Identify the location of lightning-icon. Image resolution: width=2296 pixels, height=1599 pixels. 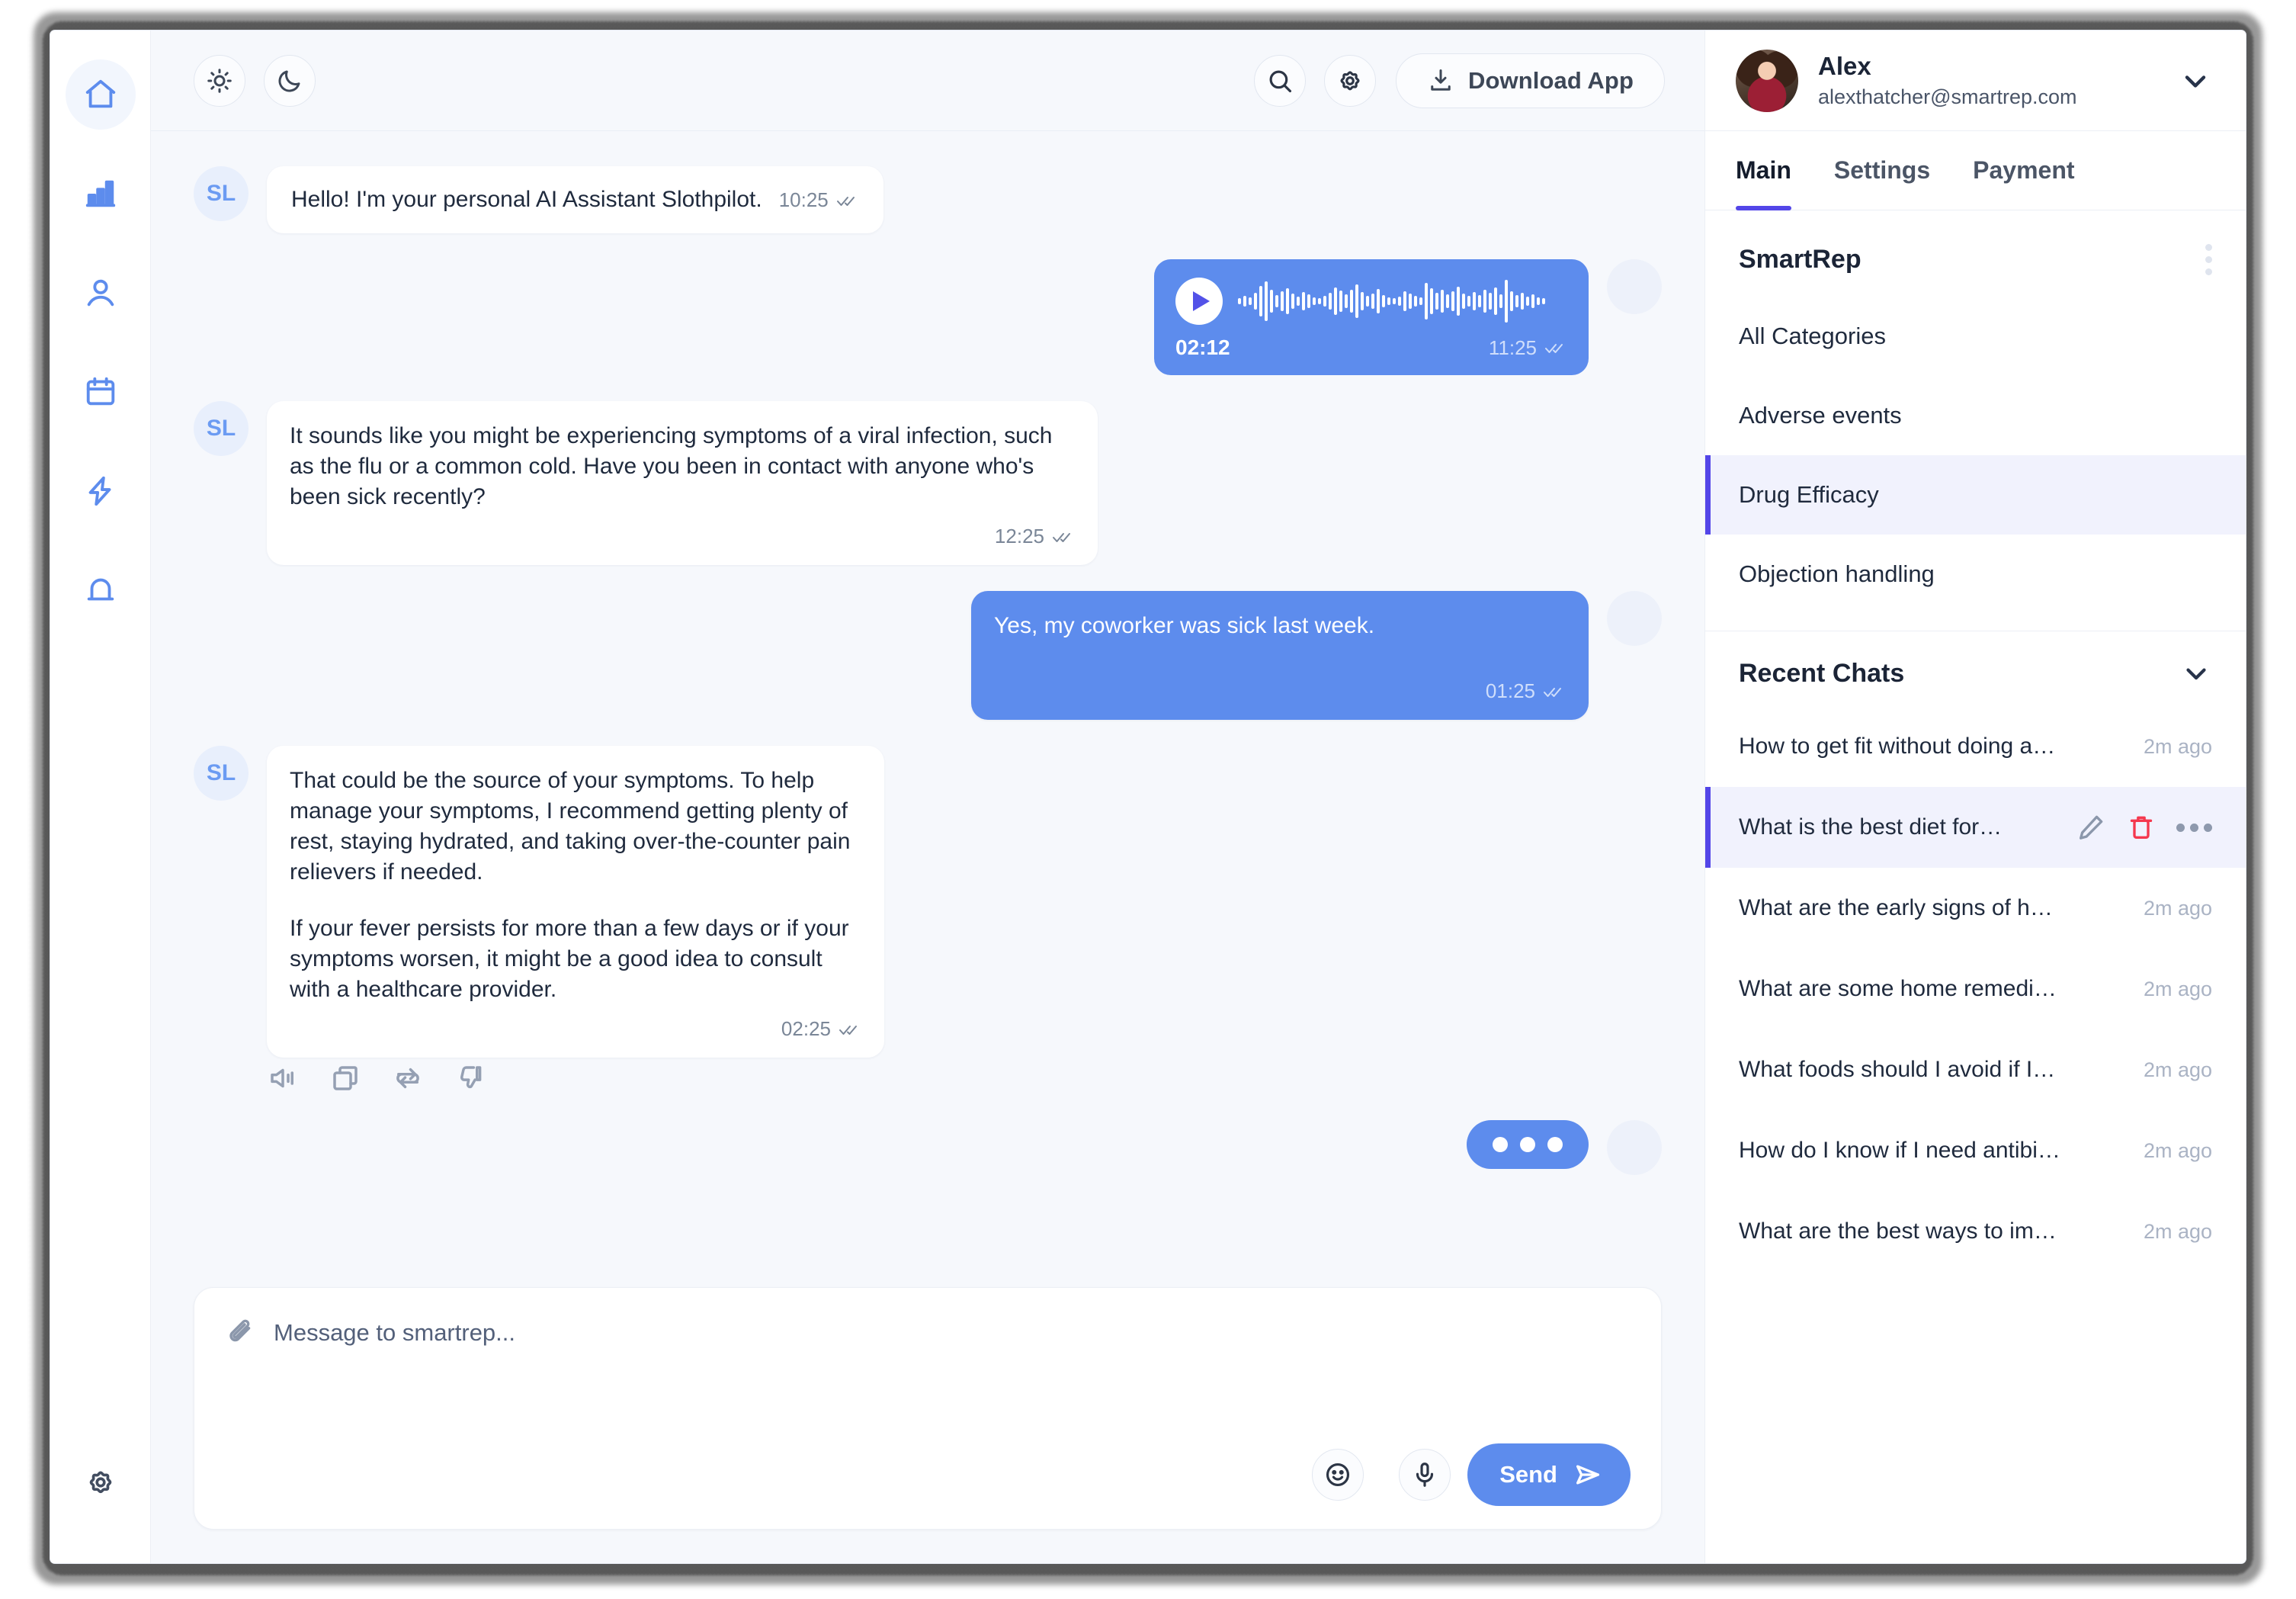
(100, 491).